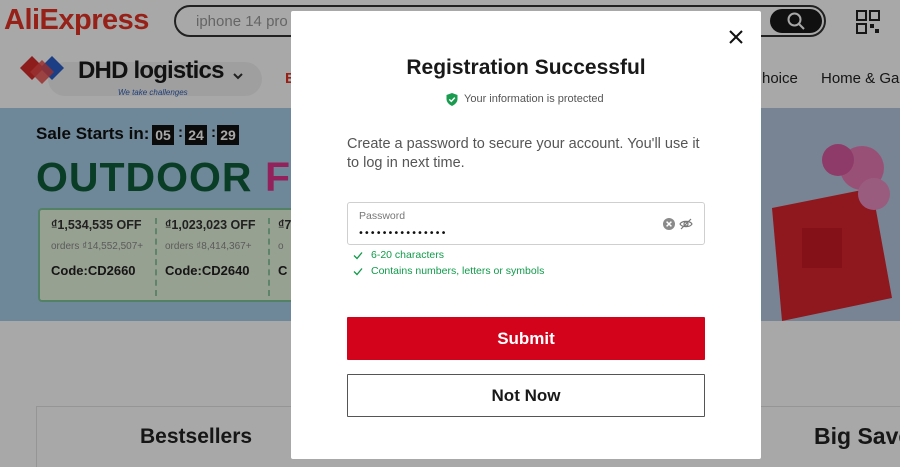 This screenshot has height=467, width=900. I want to click on modal-title: Registration Successful, so click(526, 67).